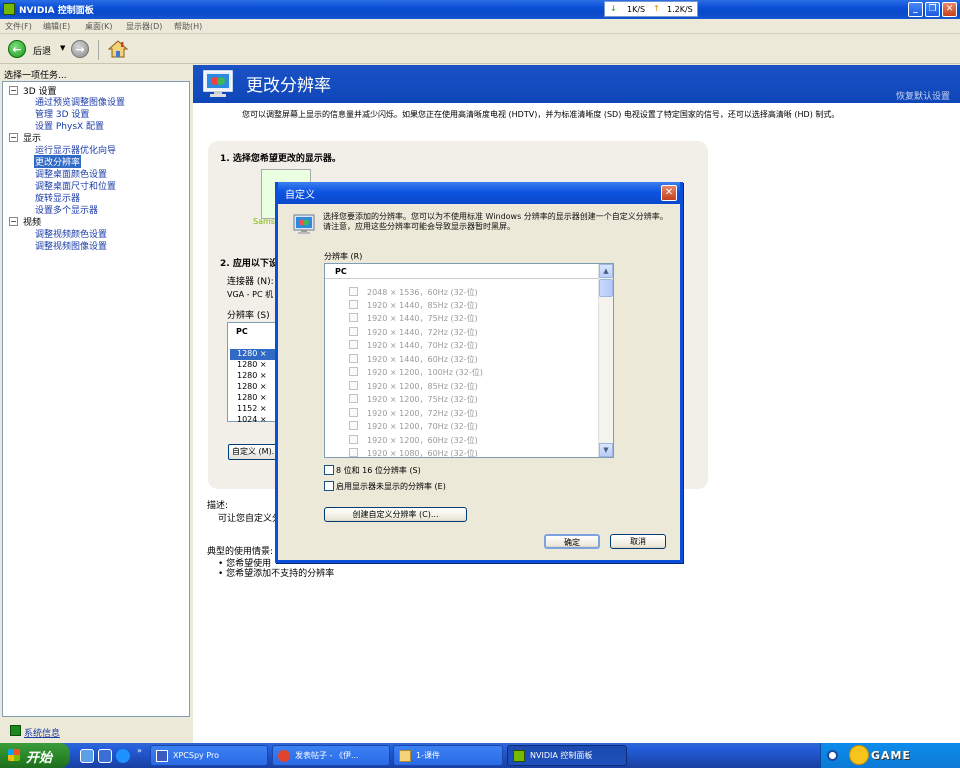  Describe the element at coordinates (98, 50) in the screenshot. I see `toolbar-separator` at that location.